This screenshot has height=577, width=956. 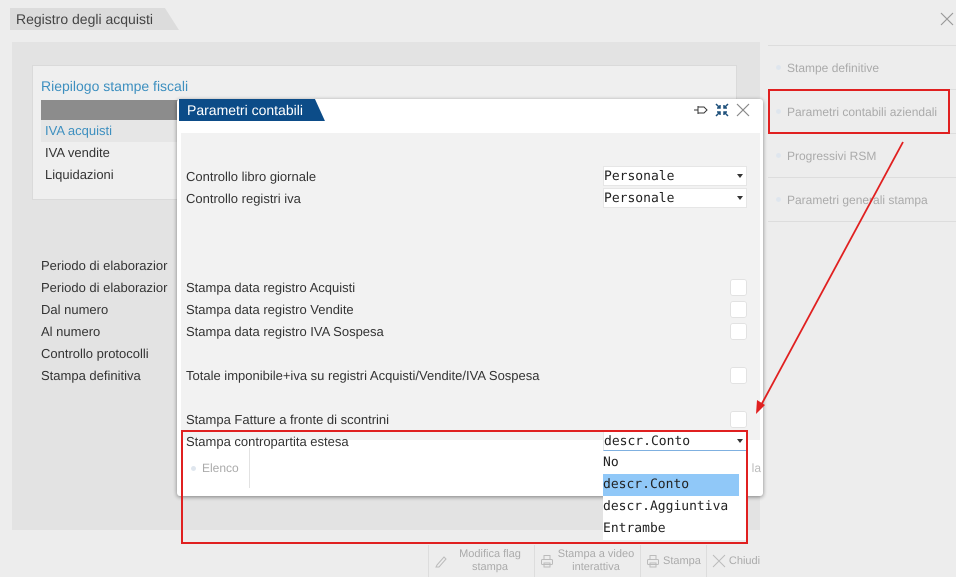 What do you see at coordinates (115, 87) in the screenshot?
I see `card-title: Riepilogo stampe fiscali` at bounding box center [115, 87].